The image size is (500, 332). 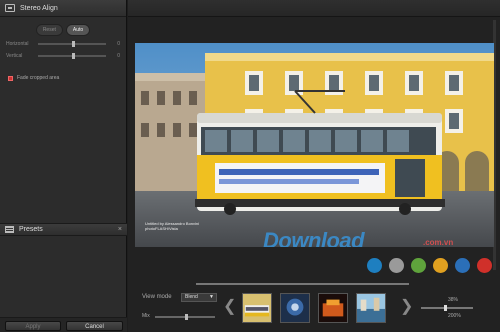 What do you see at coordinates (63, 324) in the screenshot?
I see `action-bar: Apply Cancel` at bounding box center [63, 324].